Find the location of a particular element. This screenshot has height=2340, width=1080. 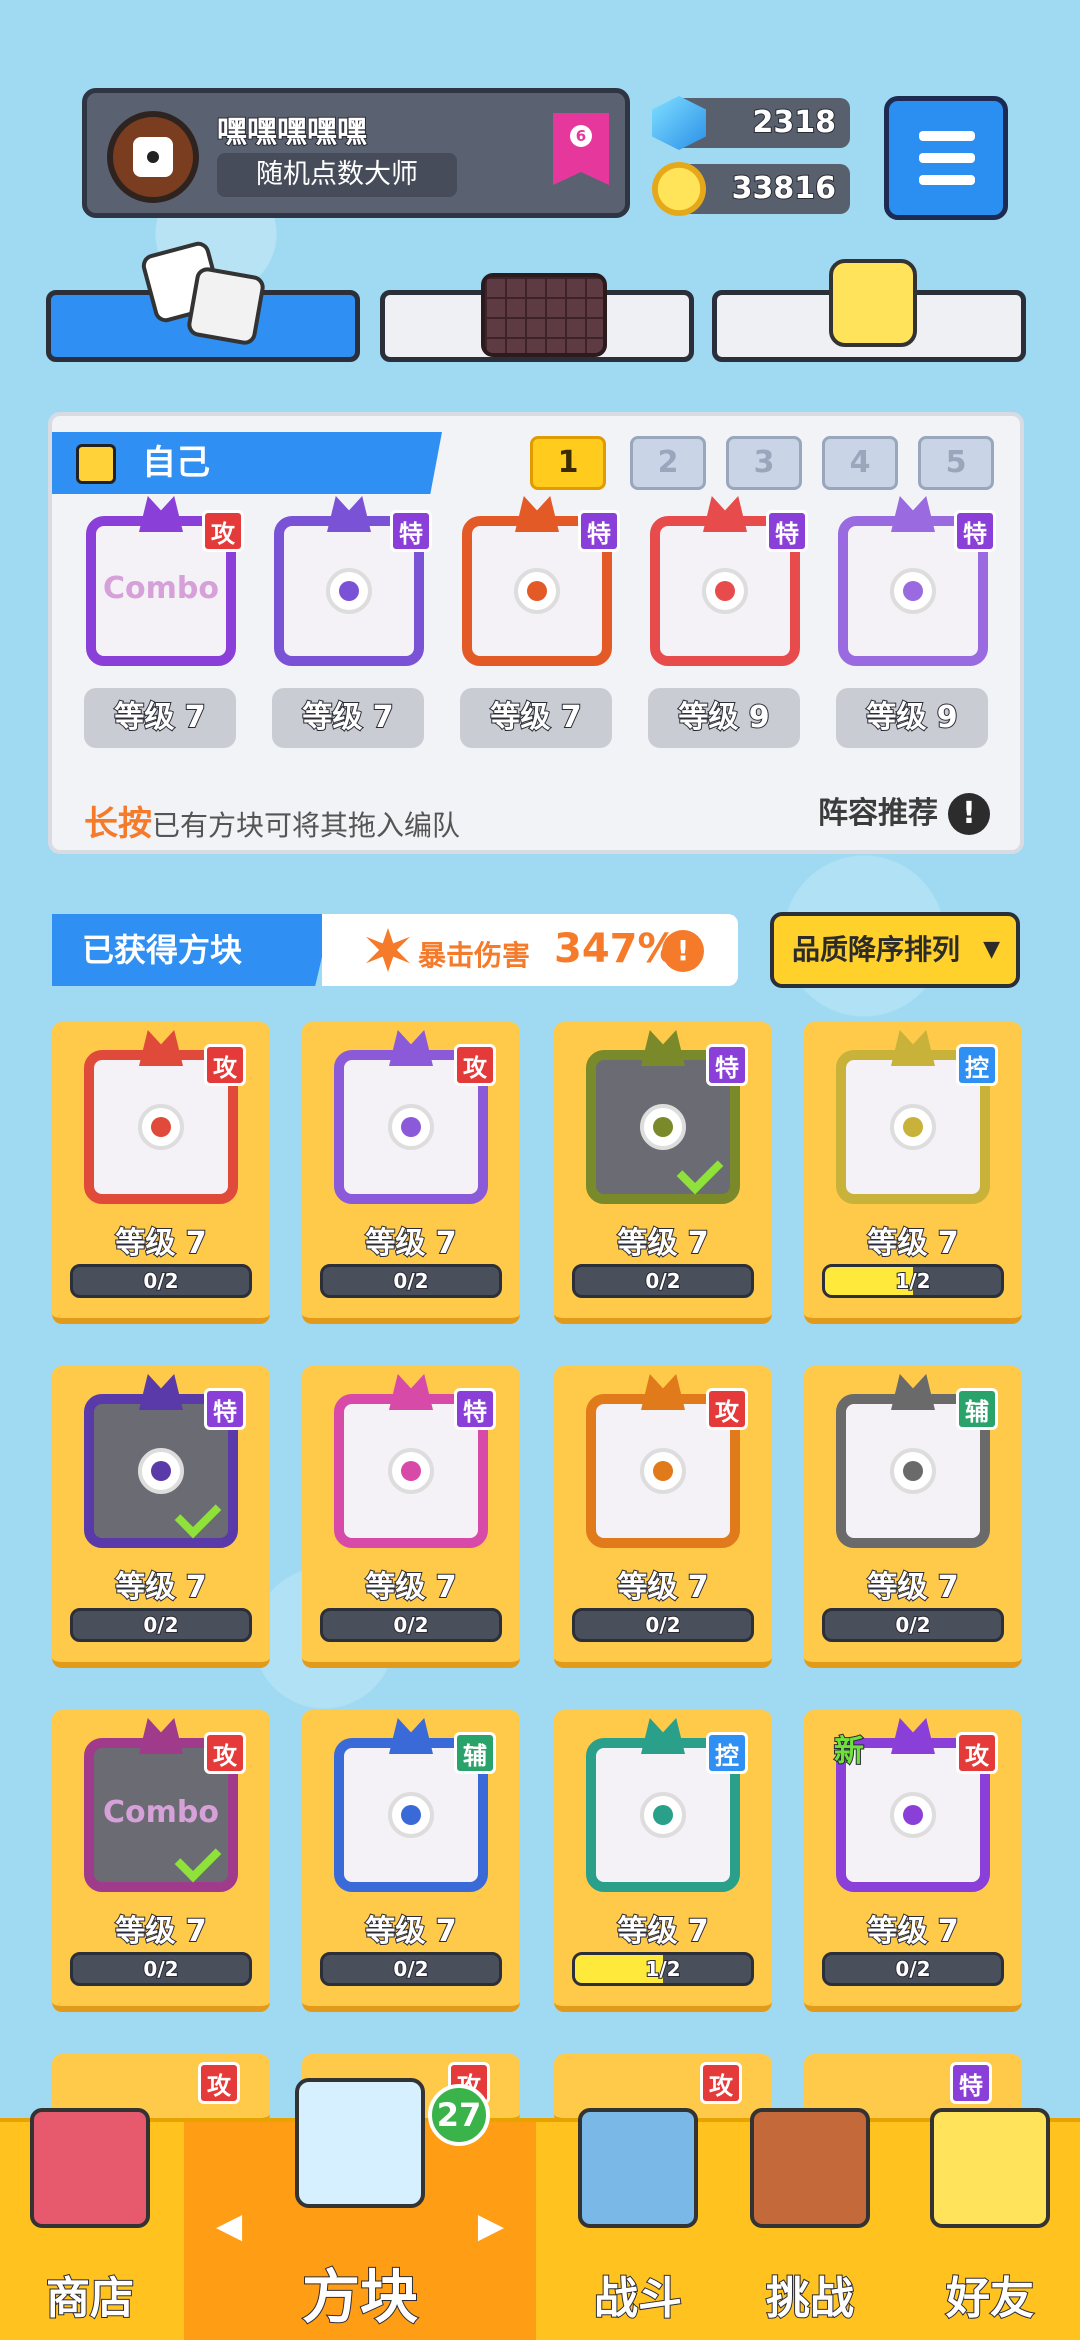

owned-dice-card: 攻新等级 7 0/2 is located at coordinates (913, 1861).